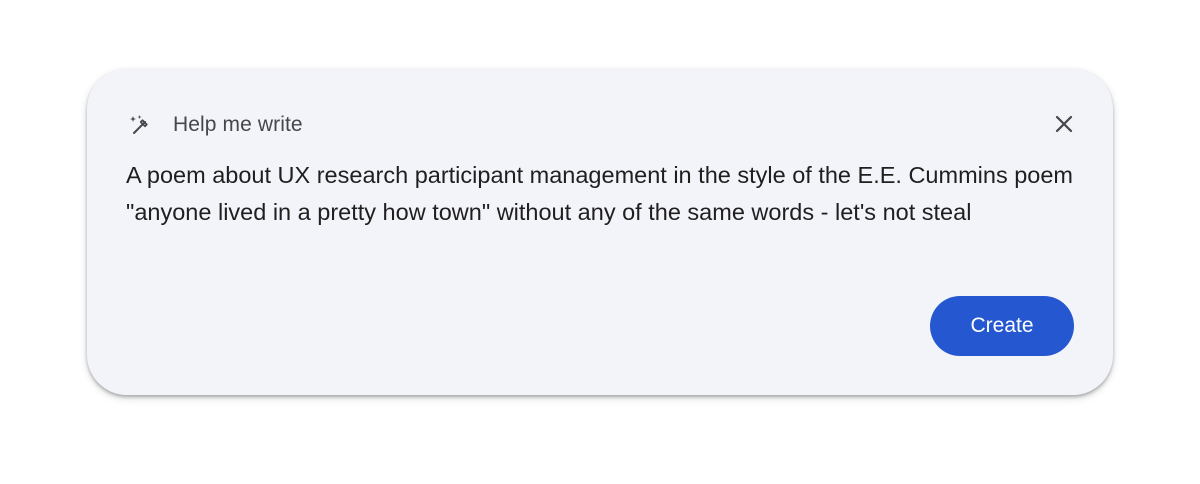 The image size is (1200, 484). I want to click on dialog-title: Help me write, so click(238, 124).